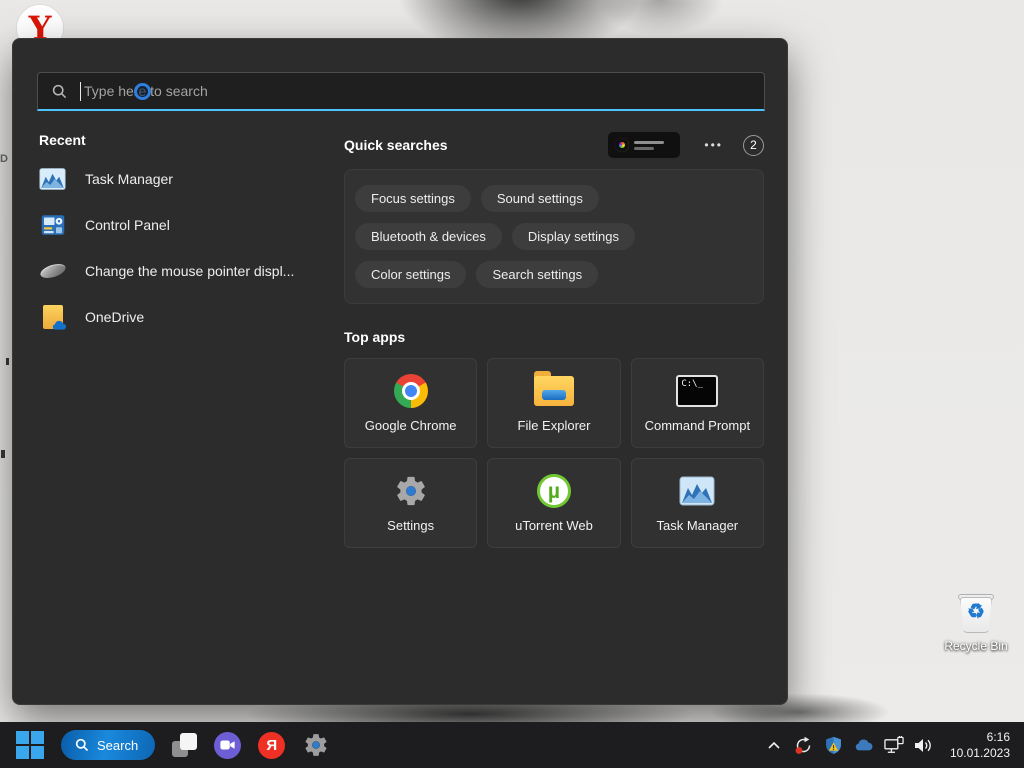  What do you see at coordinates (129, 179) in the screenshot?
I see `recent-item-label: Task Manager` at bounding box center [129, 179].